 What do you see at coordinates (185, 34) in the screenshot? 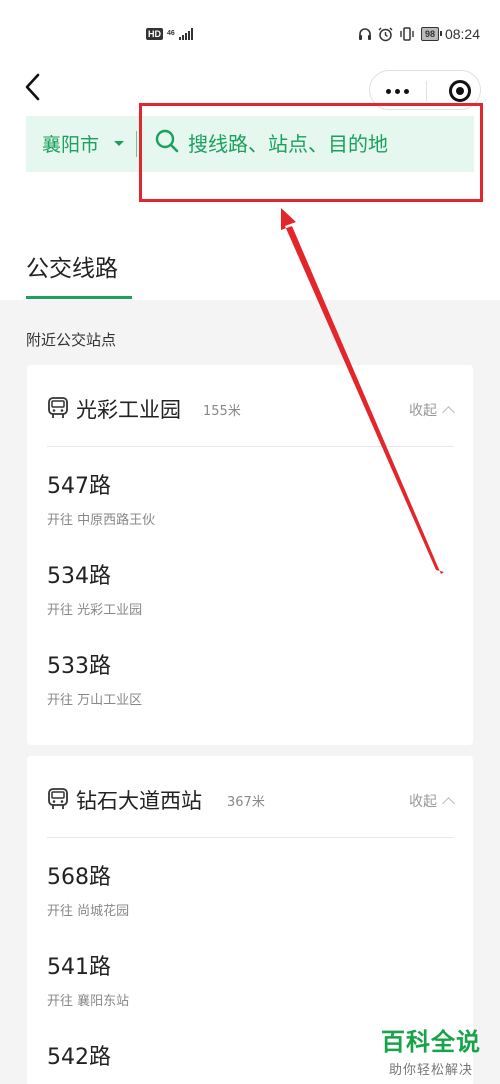
I see `signal-icon` at bounding box center [185, 34].